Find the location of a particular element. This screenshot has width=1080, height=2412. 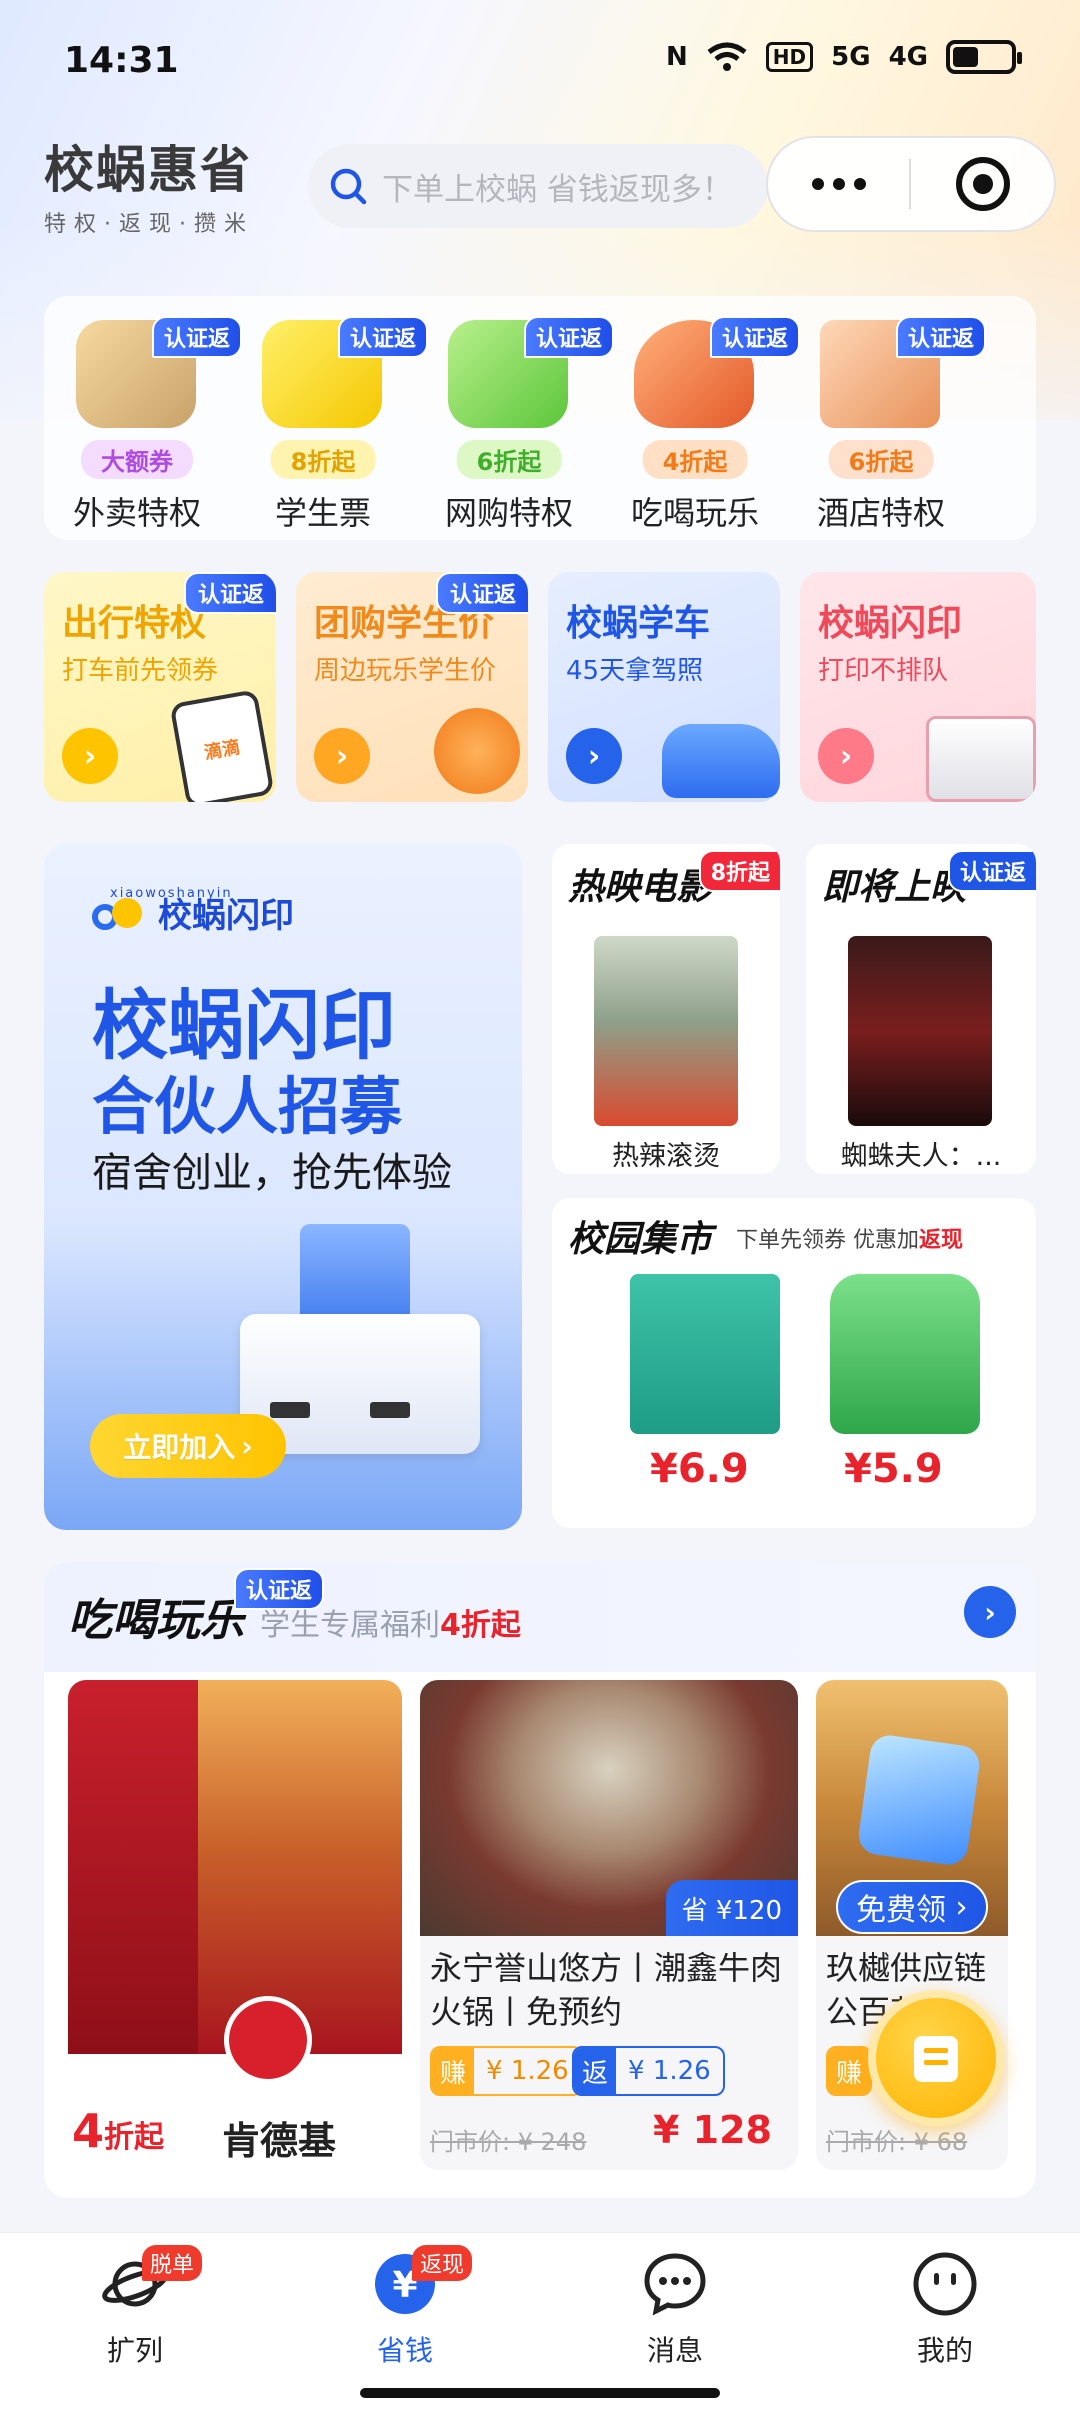

deal-kfc: 4折起 肯德基 is located at coordinates (235, 1925).